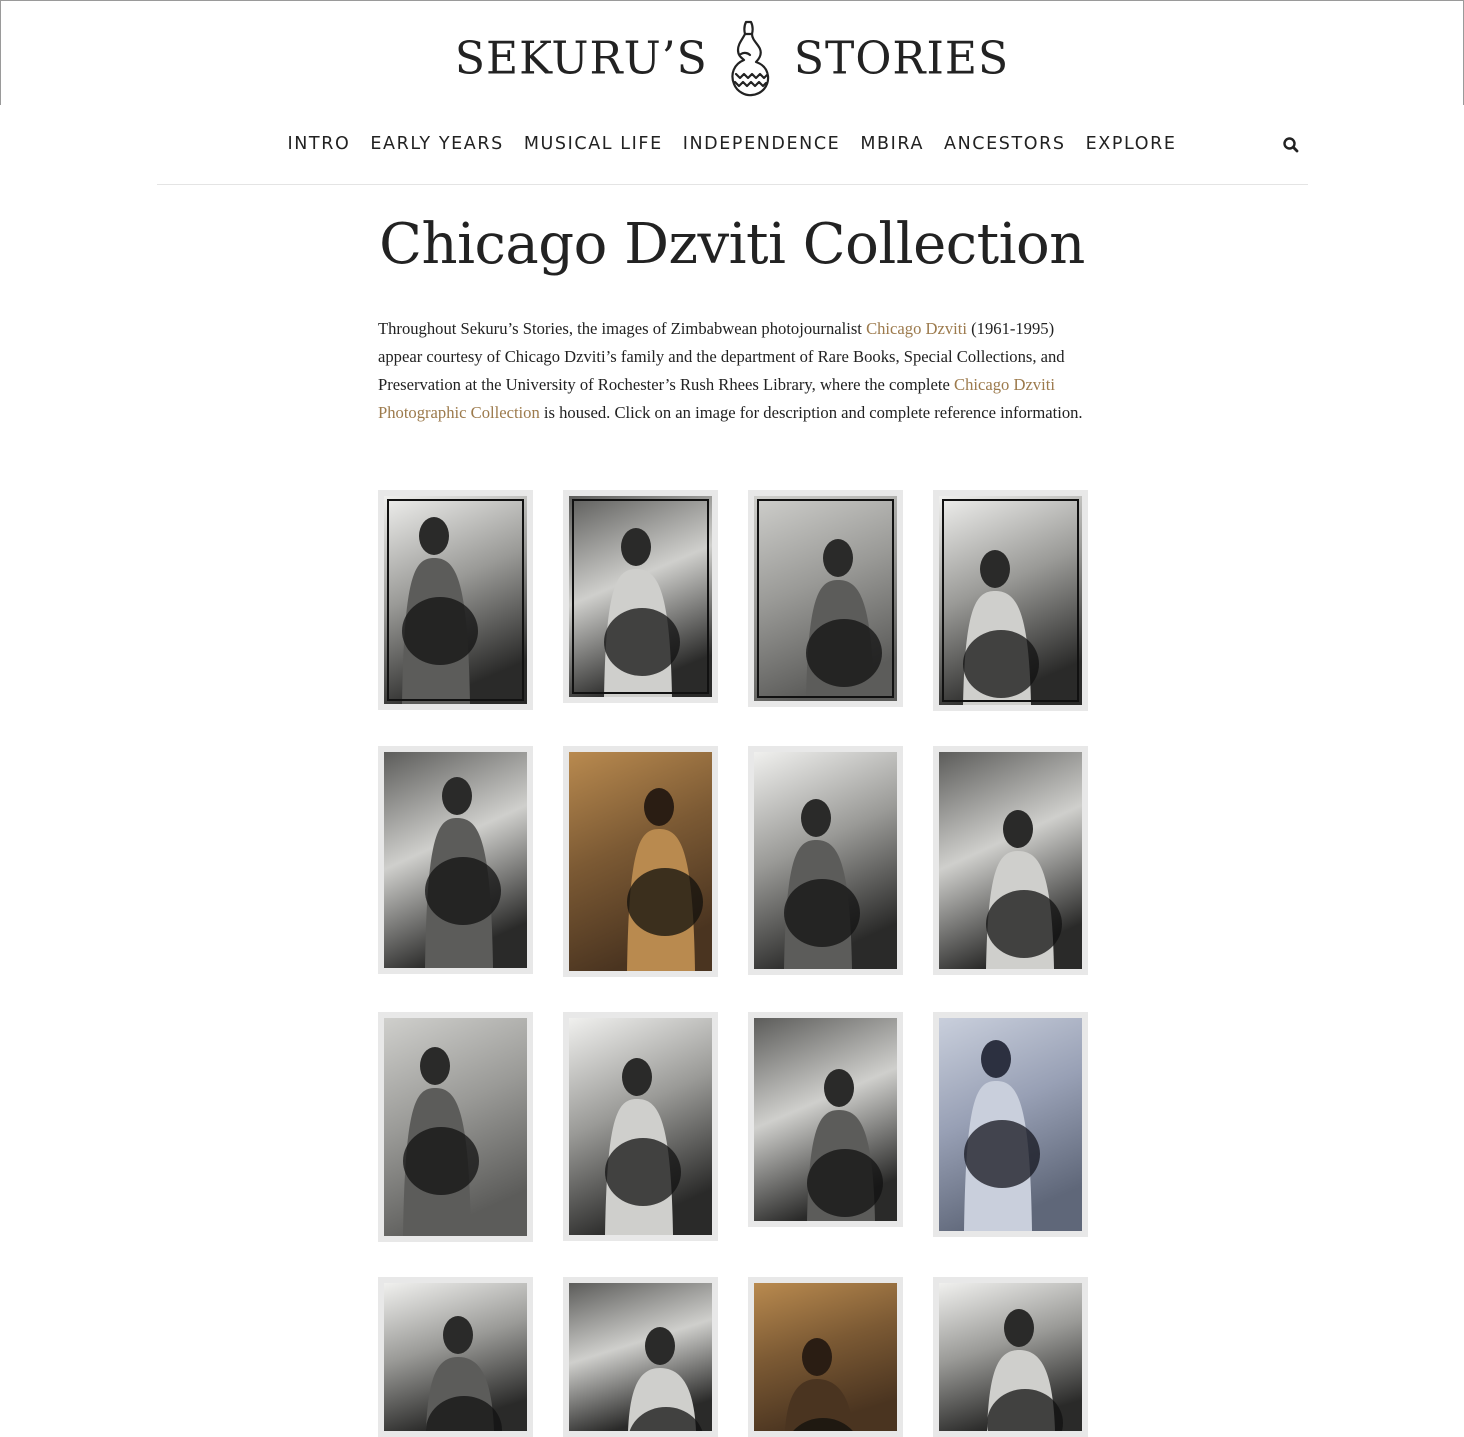 This screenshot has height=1437, width=1464. What do you see at coordinates (732, 184) in the screenshot?
I see `header-divider` at bounding box center [732, 184].